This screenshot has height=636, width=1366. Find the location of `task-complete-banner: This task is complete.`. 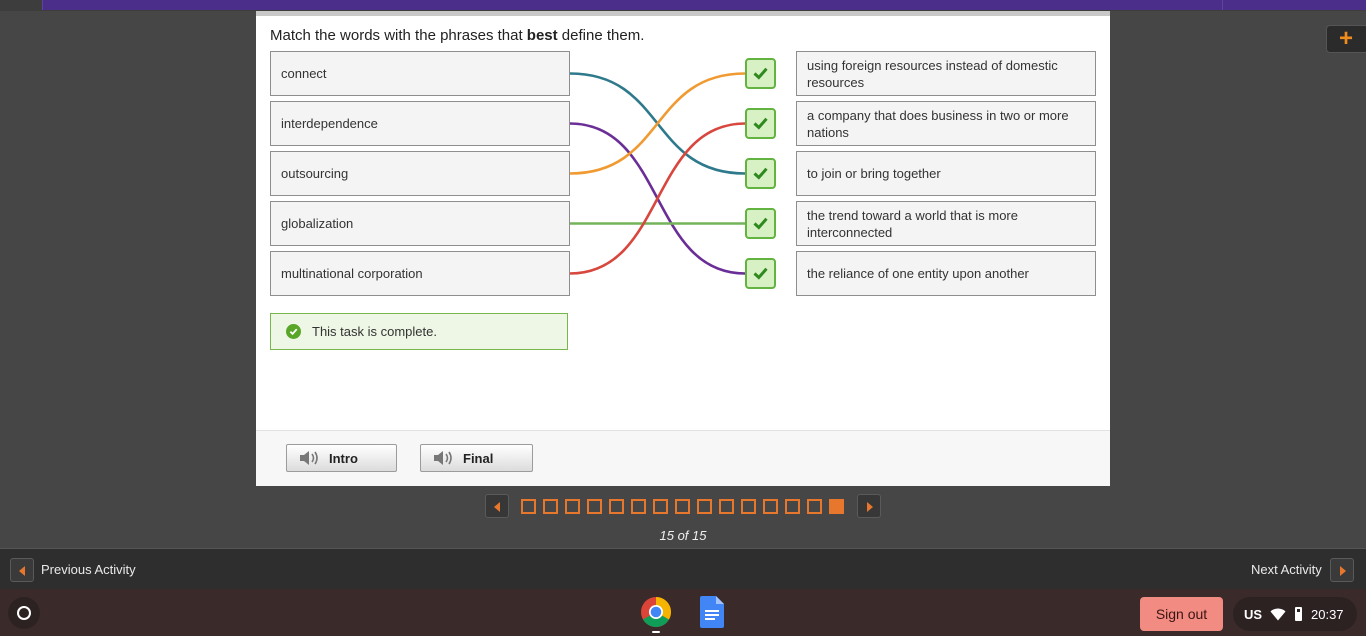

task-complete-banner: This task is complete. is located at coordinates (419, 331).